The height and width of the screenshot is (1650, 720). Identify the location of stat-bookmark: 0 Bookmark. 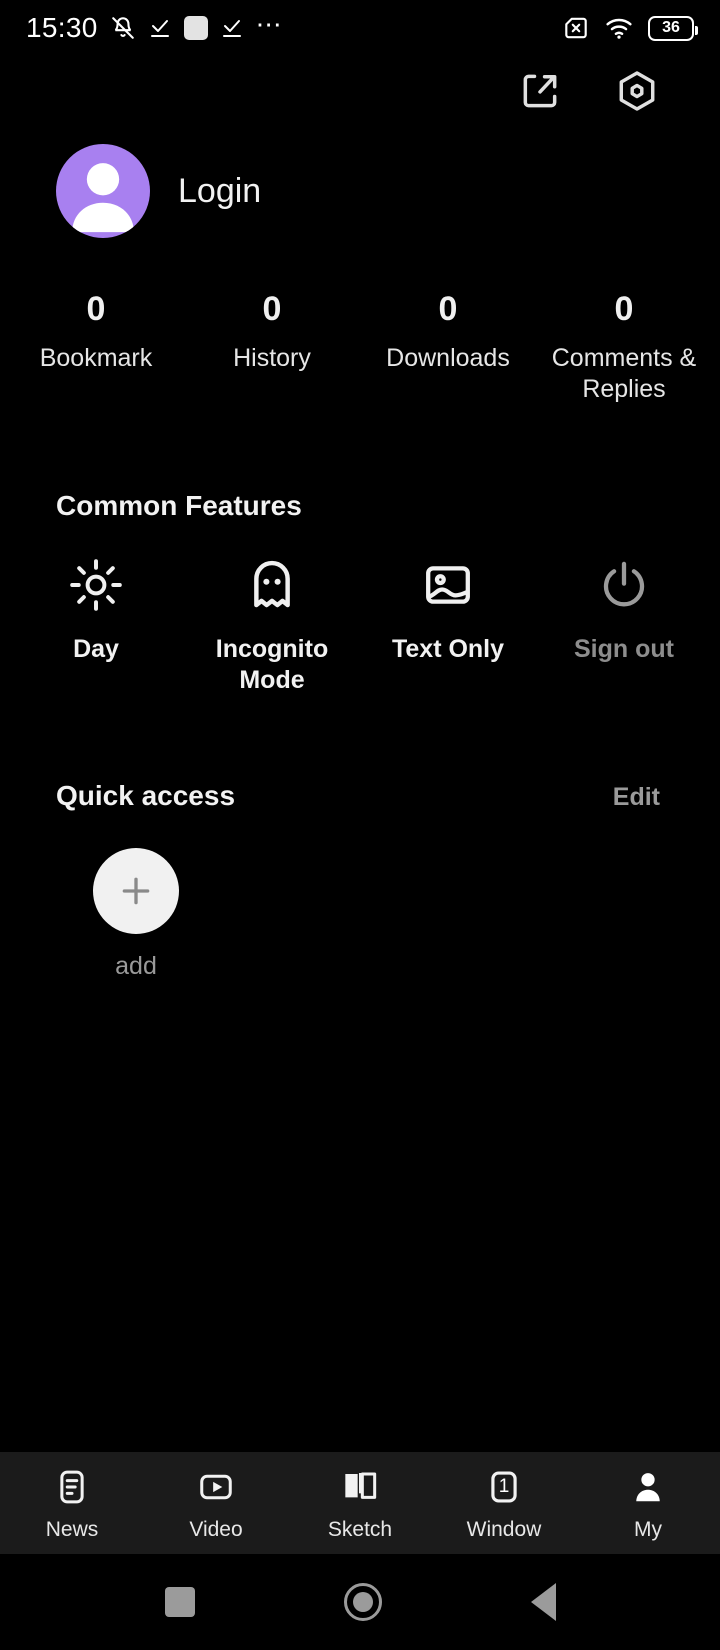
(96, 348).